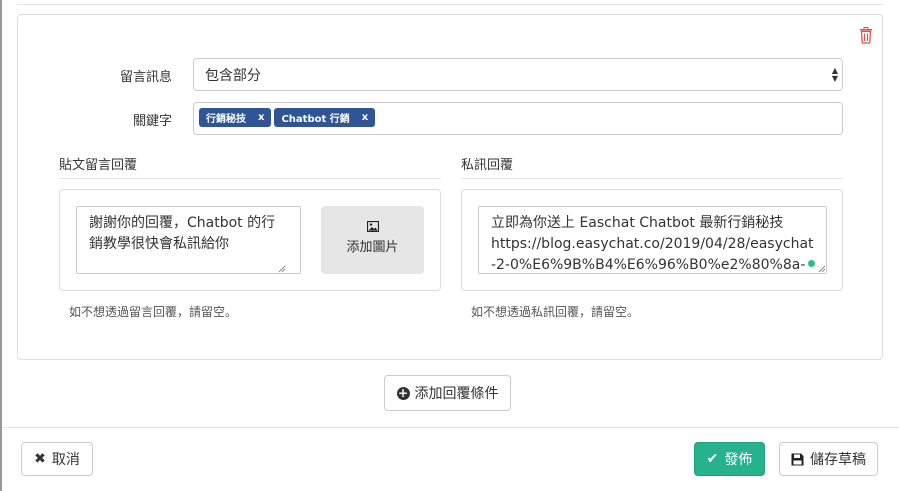  What do you see at coordinates (372, 226) in the screenshot?
I see `image-icon` at bounding box center [372, 226].